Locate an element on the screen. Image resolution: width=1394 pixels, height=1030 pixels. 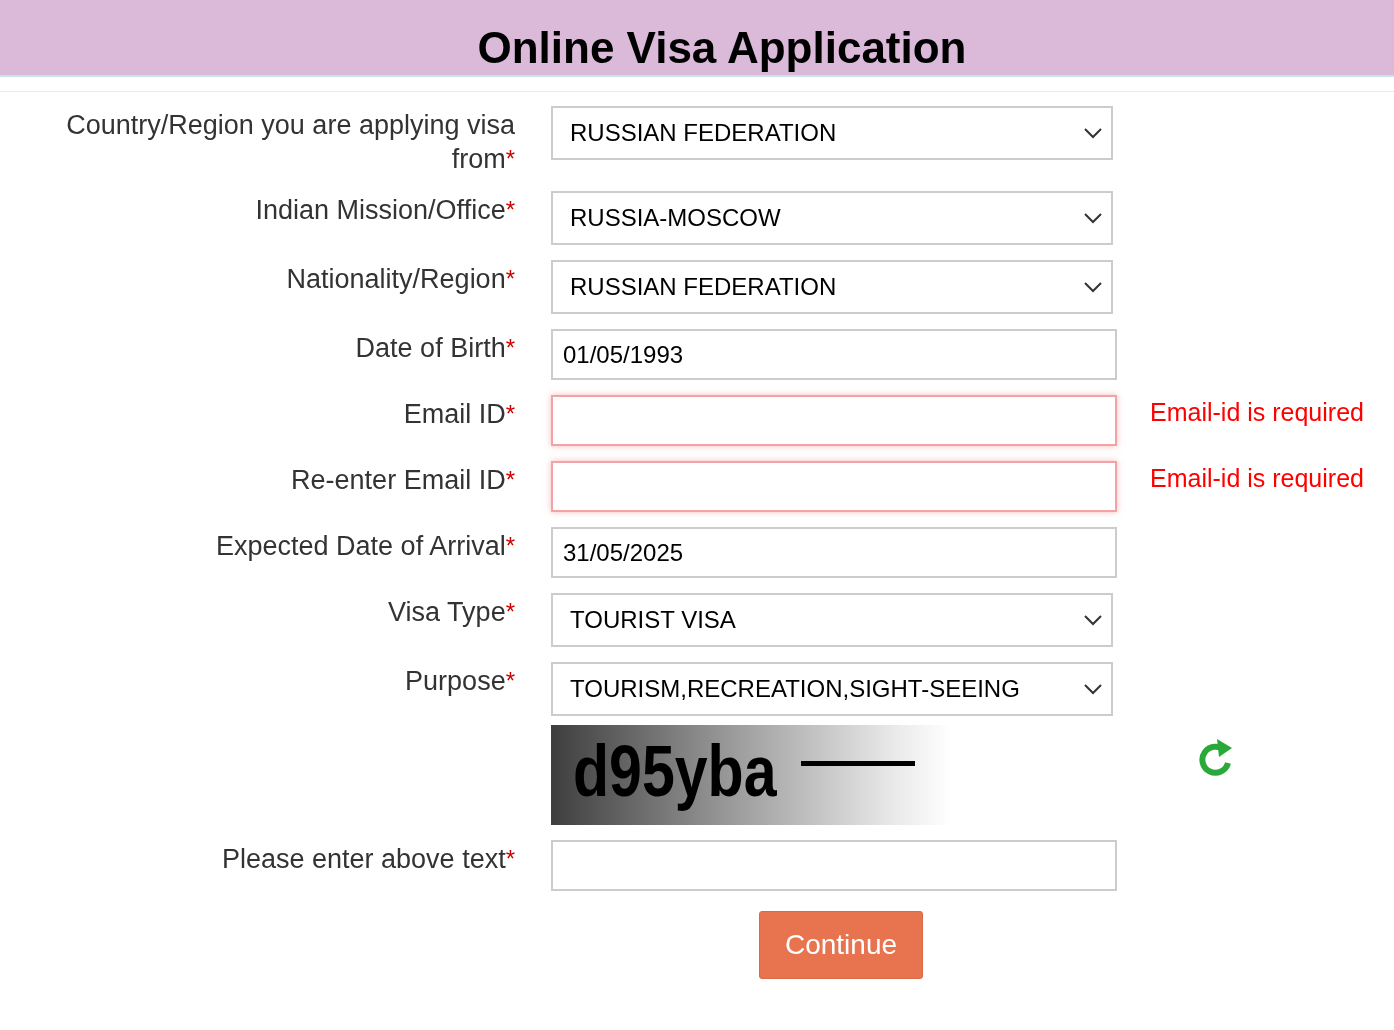
field-label: Purpose* is located at coordinates (459, 681).